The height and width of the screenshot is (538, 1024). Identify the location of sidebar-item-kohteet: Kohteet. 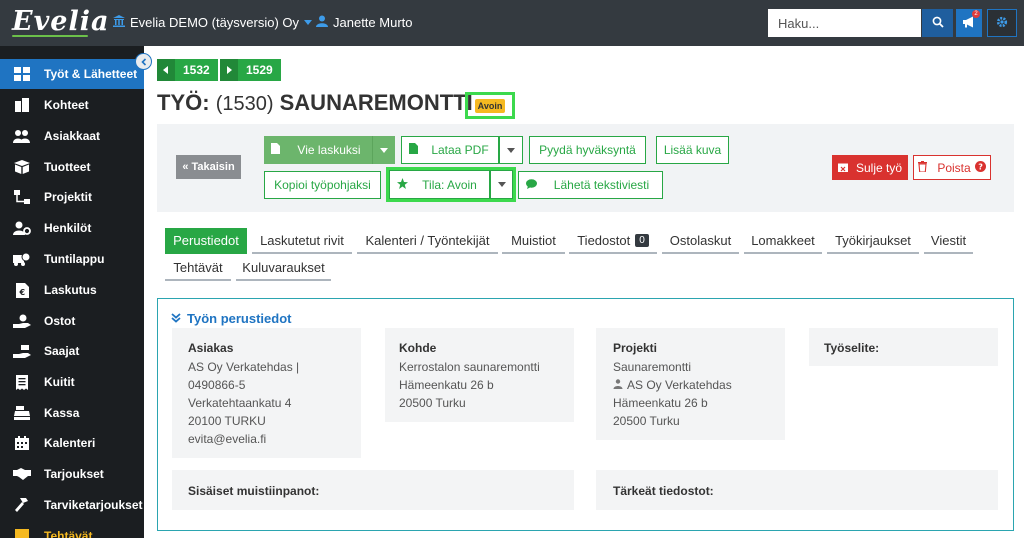
(72, 105).